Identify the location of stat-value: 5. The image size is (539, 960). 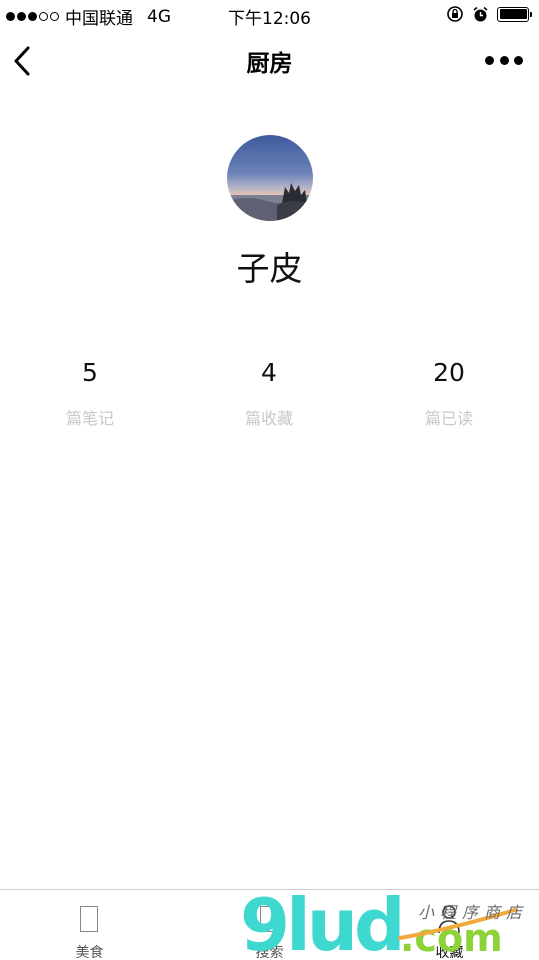
(90, 372).